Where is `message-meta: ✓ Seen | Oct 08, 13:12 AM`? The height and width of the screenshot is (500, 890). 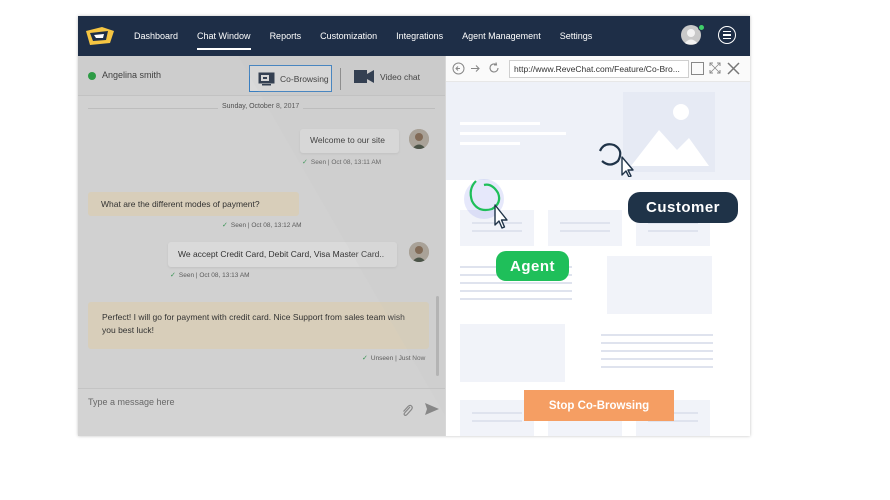 message-meta: ✓ Seen | Oct 08, 13:12 AM is located at coordinates (262, 225).